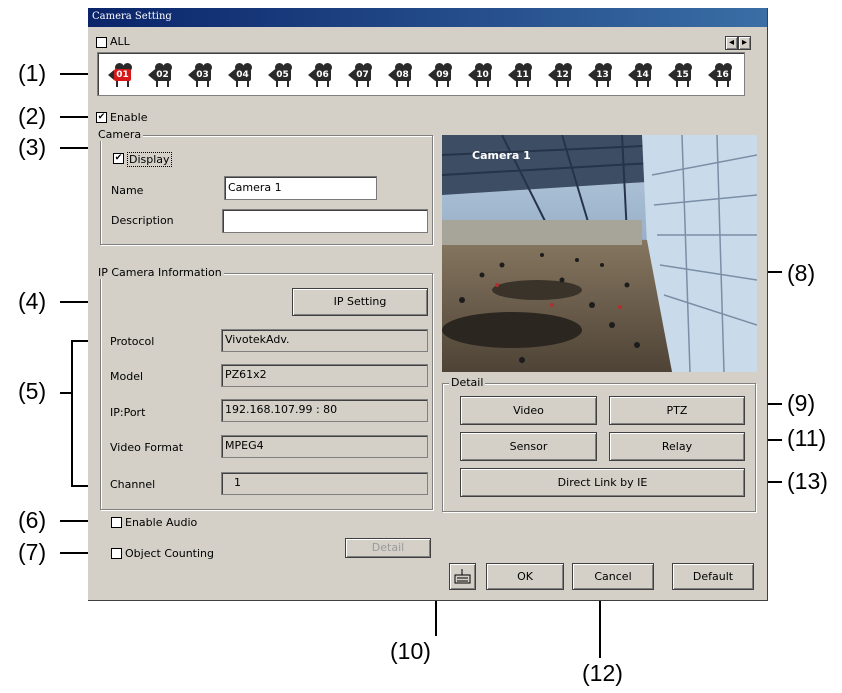  I want to click on title-bar: Camera Setting, so click(427, 17).